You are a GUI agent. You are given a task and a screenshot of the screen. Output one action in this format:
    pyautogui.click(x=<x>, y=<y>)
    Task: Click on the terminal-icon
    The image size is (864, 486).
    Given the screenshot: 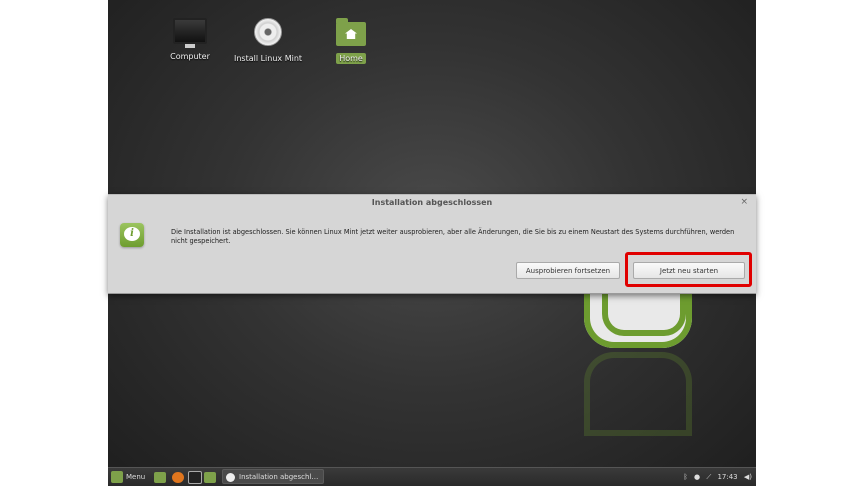 What is the action you would take?
    pyautogui.click(x=195, y=477)
    